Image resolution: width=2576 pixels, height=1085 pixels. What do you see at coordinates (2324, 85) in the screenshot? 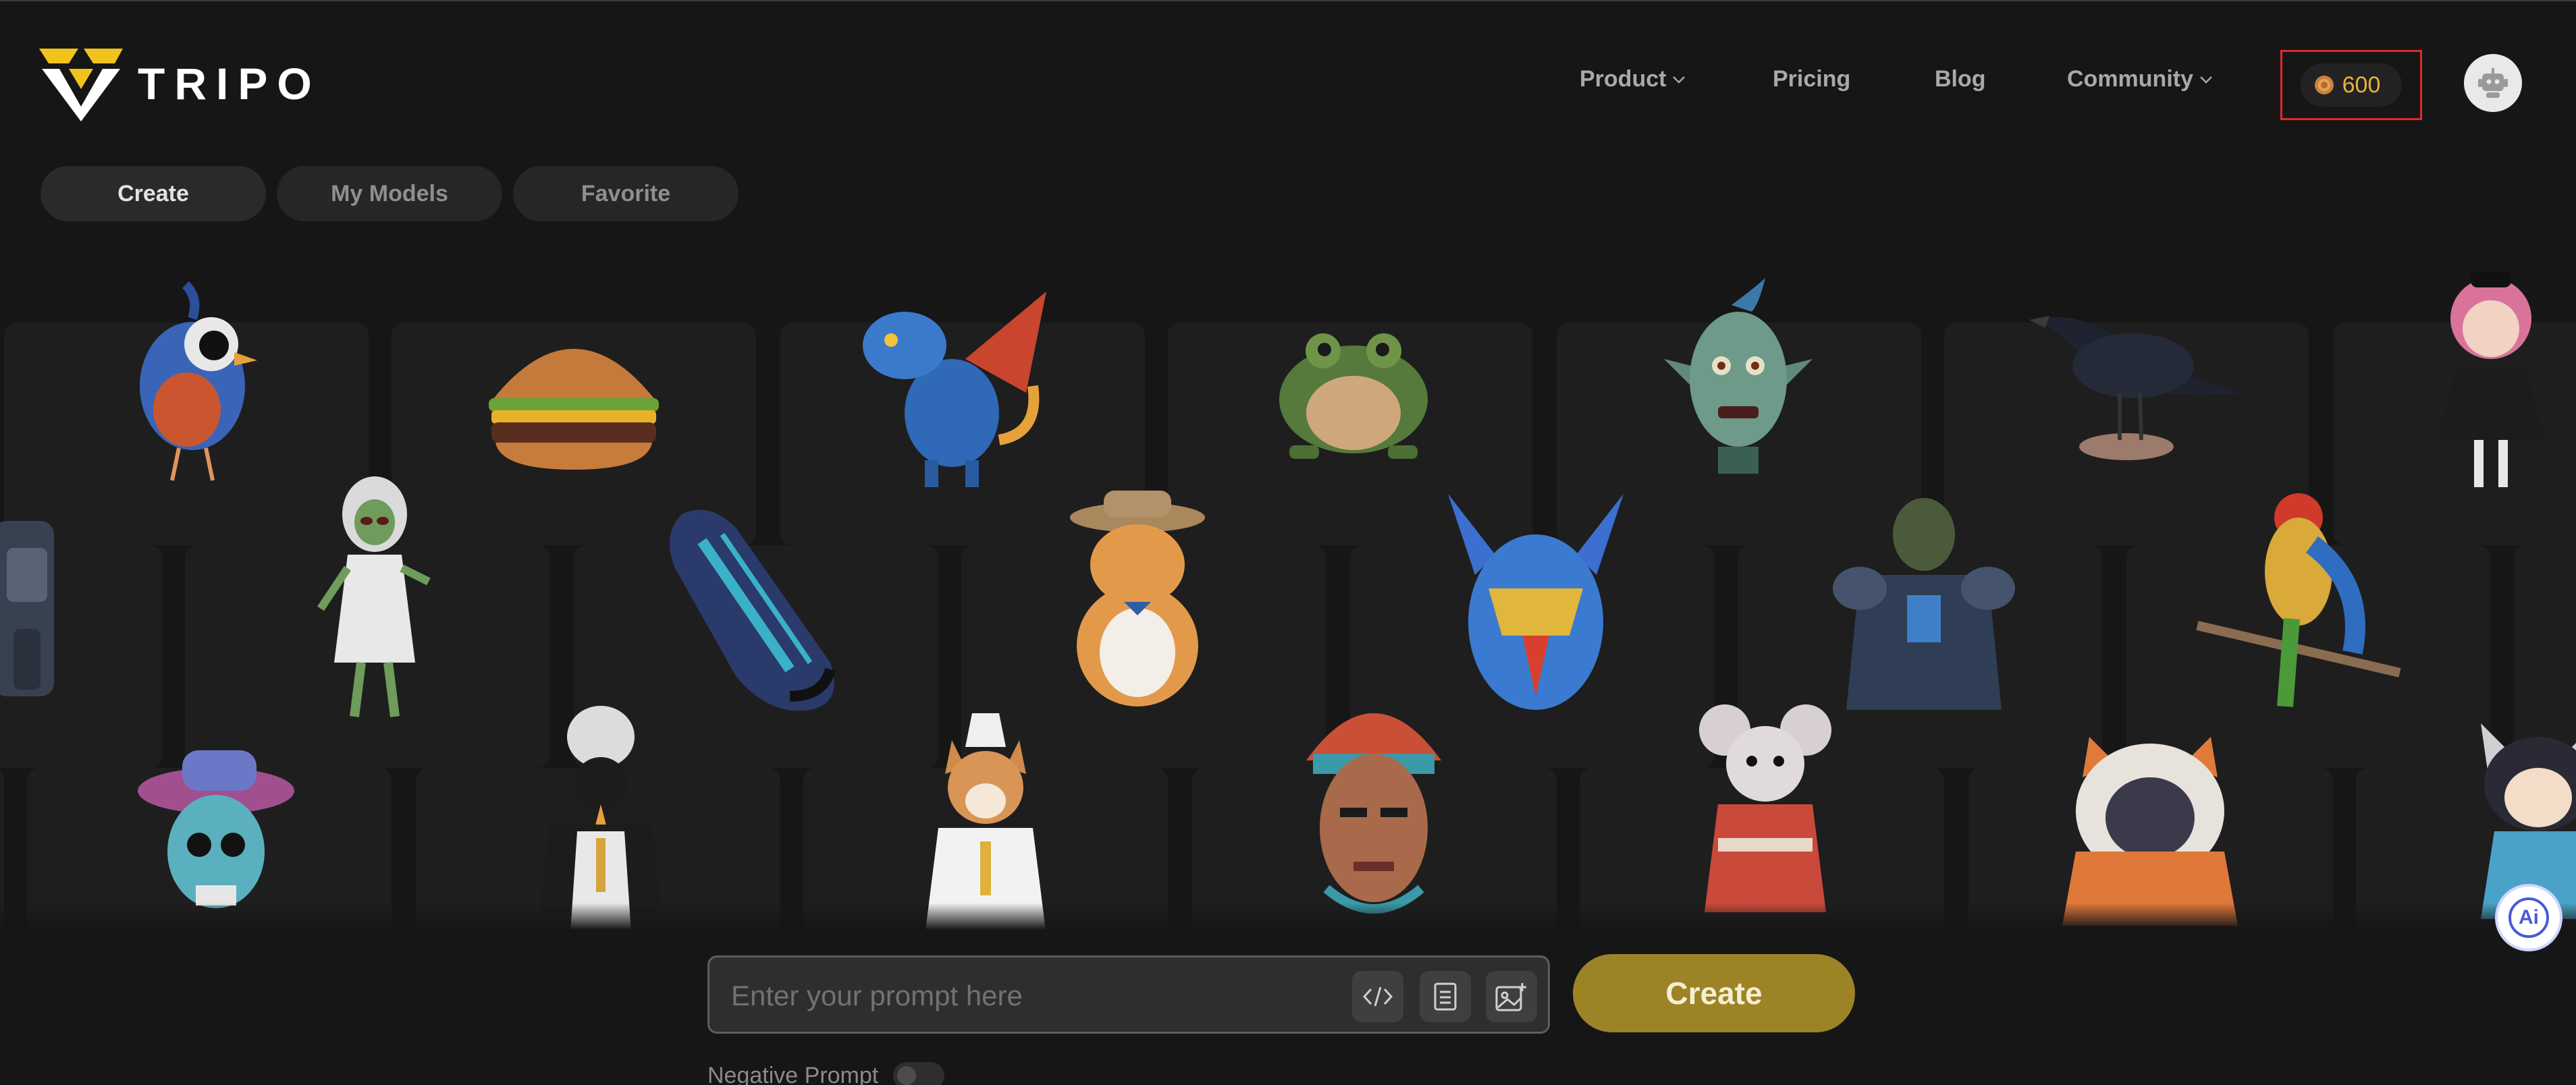
I see `coin-icon` at bounding box center [2324, 85].